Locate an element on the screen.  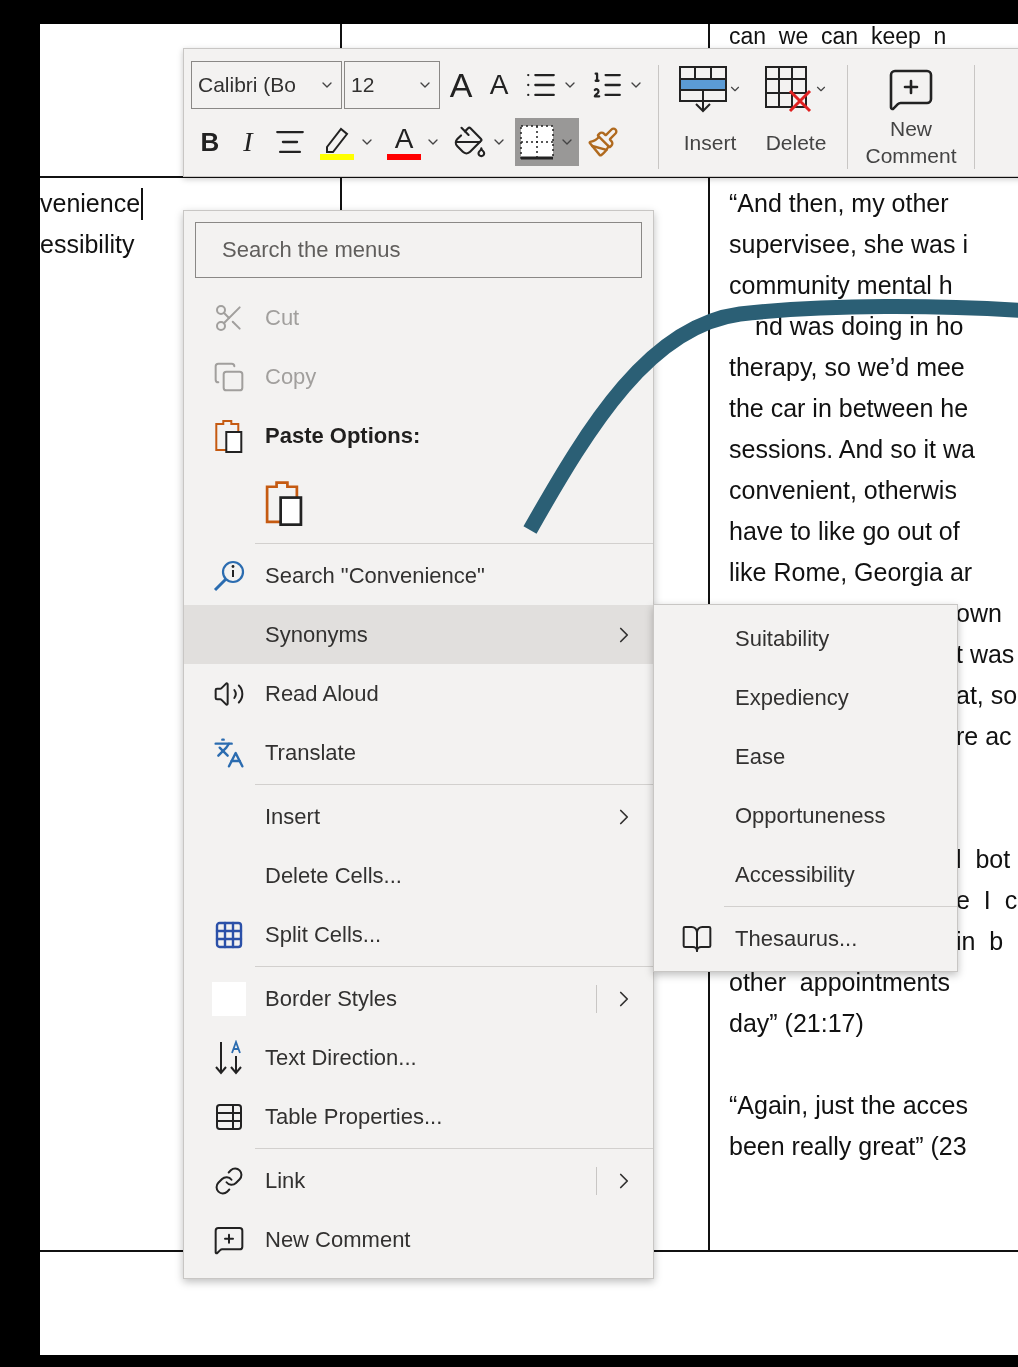
copy-icon is located at coordinates (229, 376).